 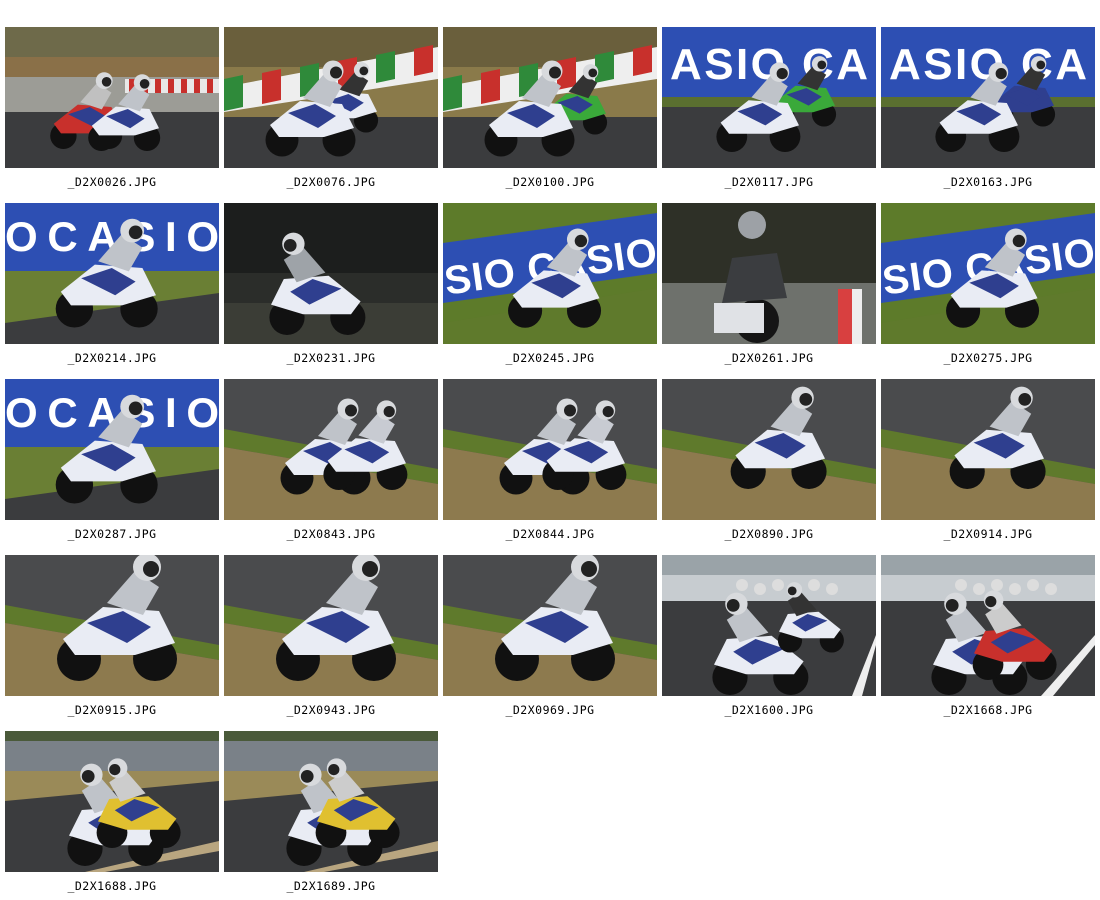 I want to click on photo-filename: _D2X0915.JPG, so click(x=112, y=710).